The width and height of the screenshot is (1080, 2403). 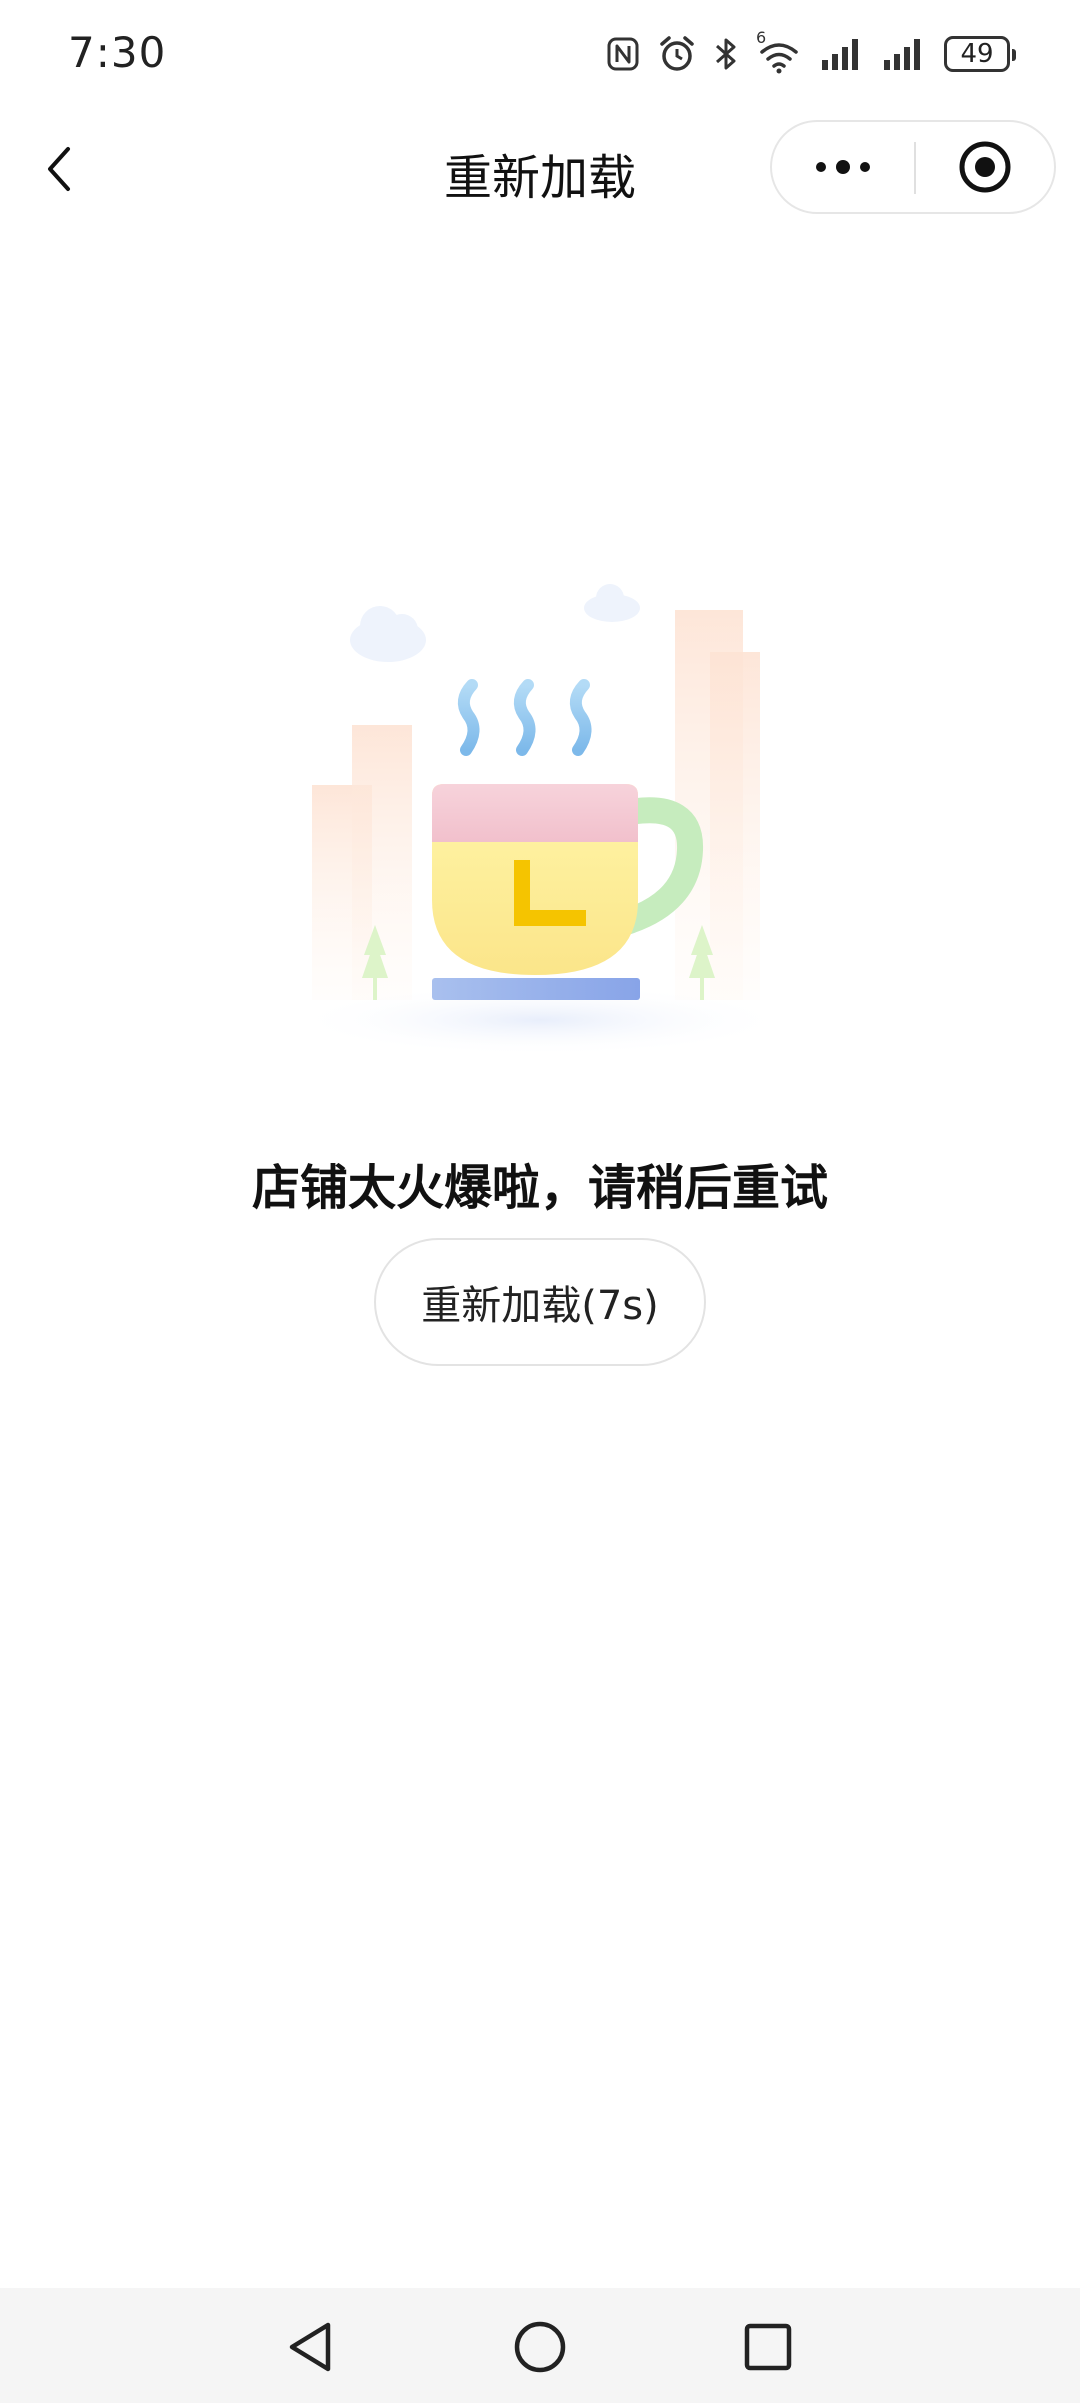 I want to click on coffee-cup-illustration: L, so click(x=540, y=820).